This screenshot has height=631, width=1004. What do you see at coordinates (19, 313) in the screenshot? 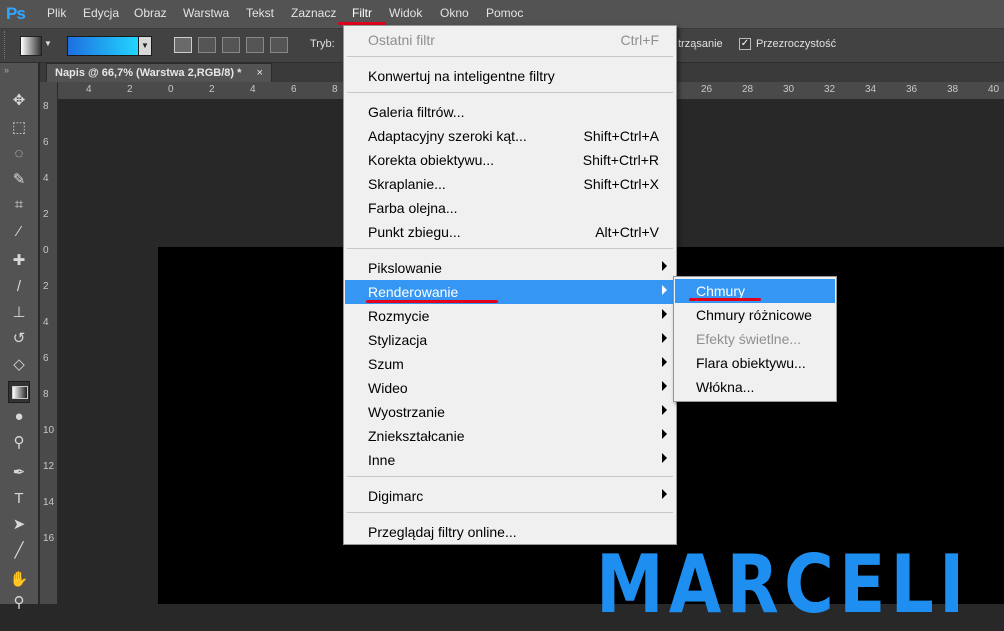
I see `stamp-icon: ⊥` at bounding box center [19, 313].